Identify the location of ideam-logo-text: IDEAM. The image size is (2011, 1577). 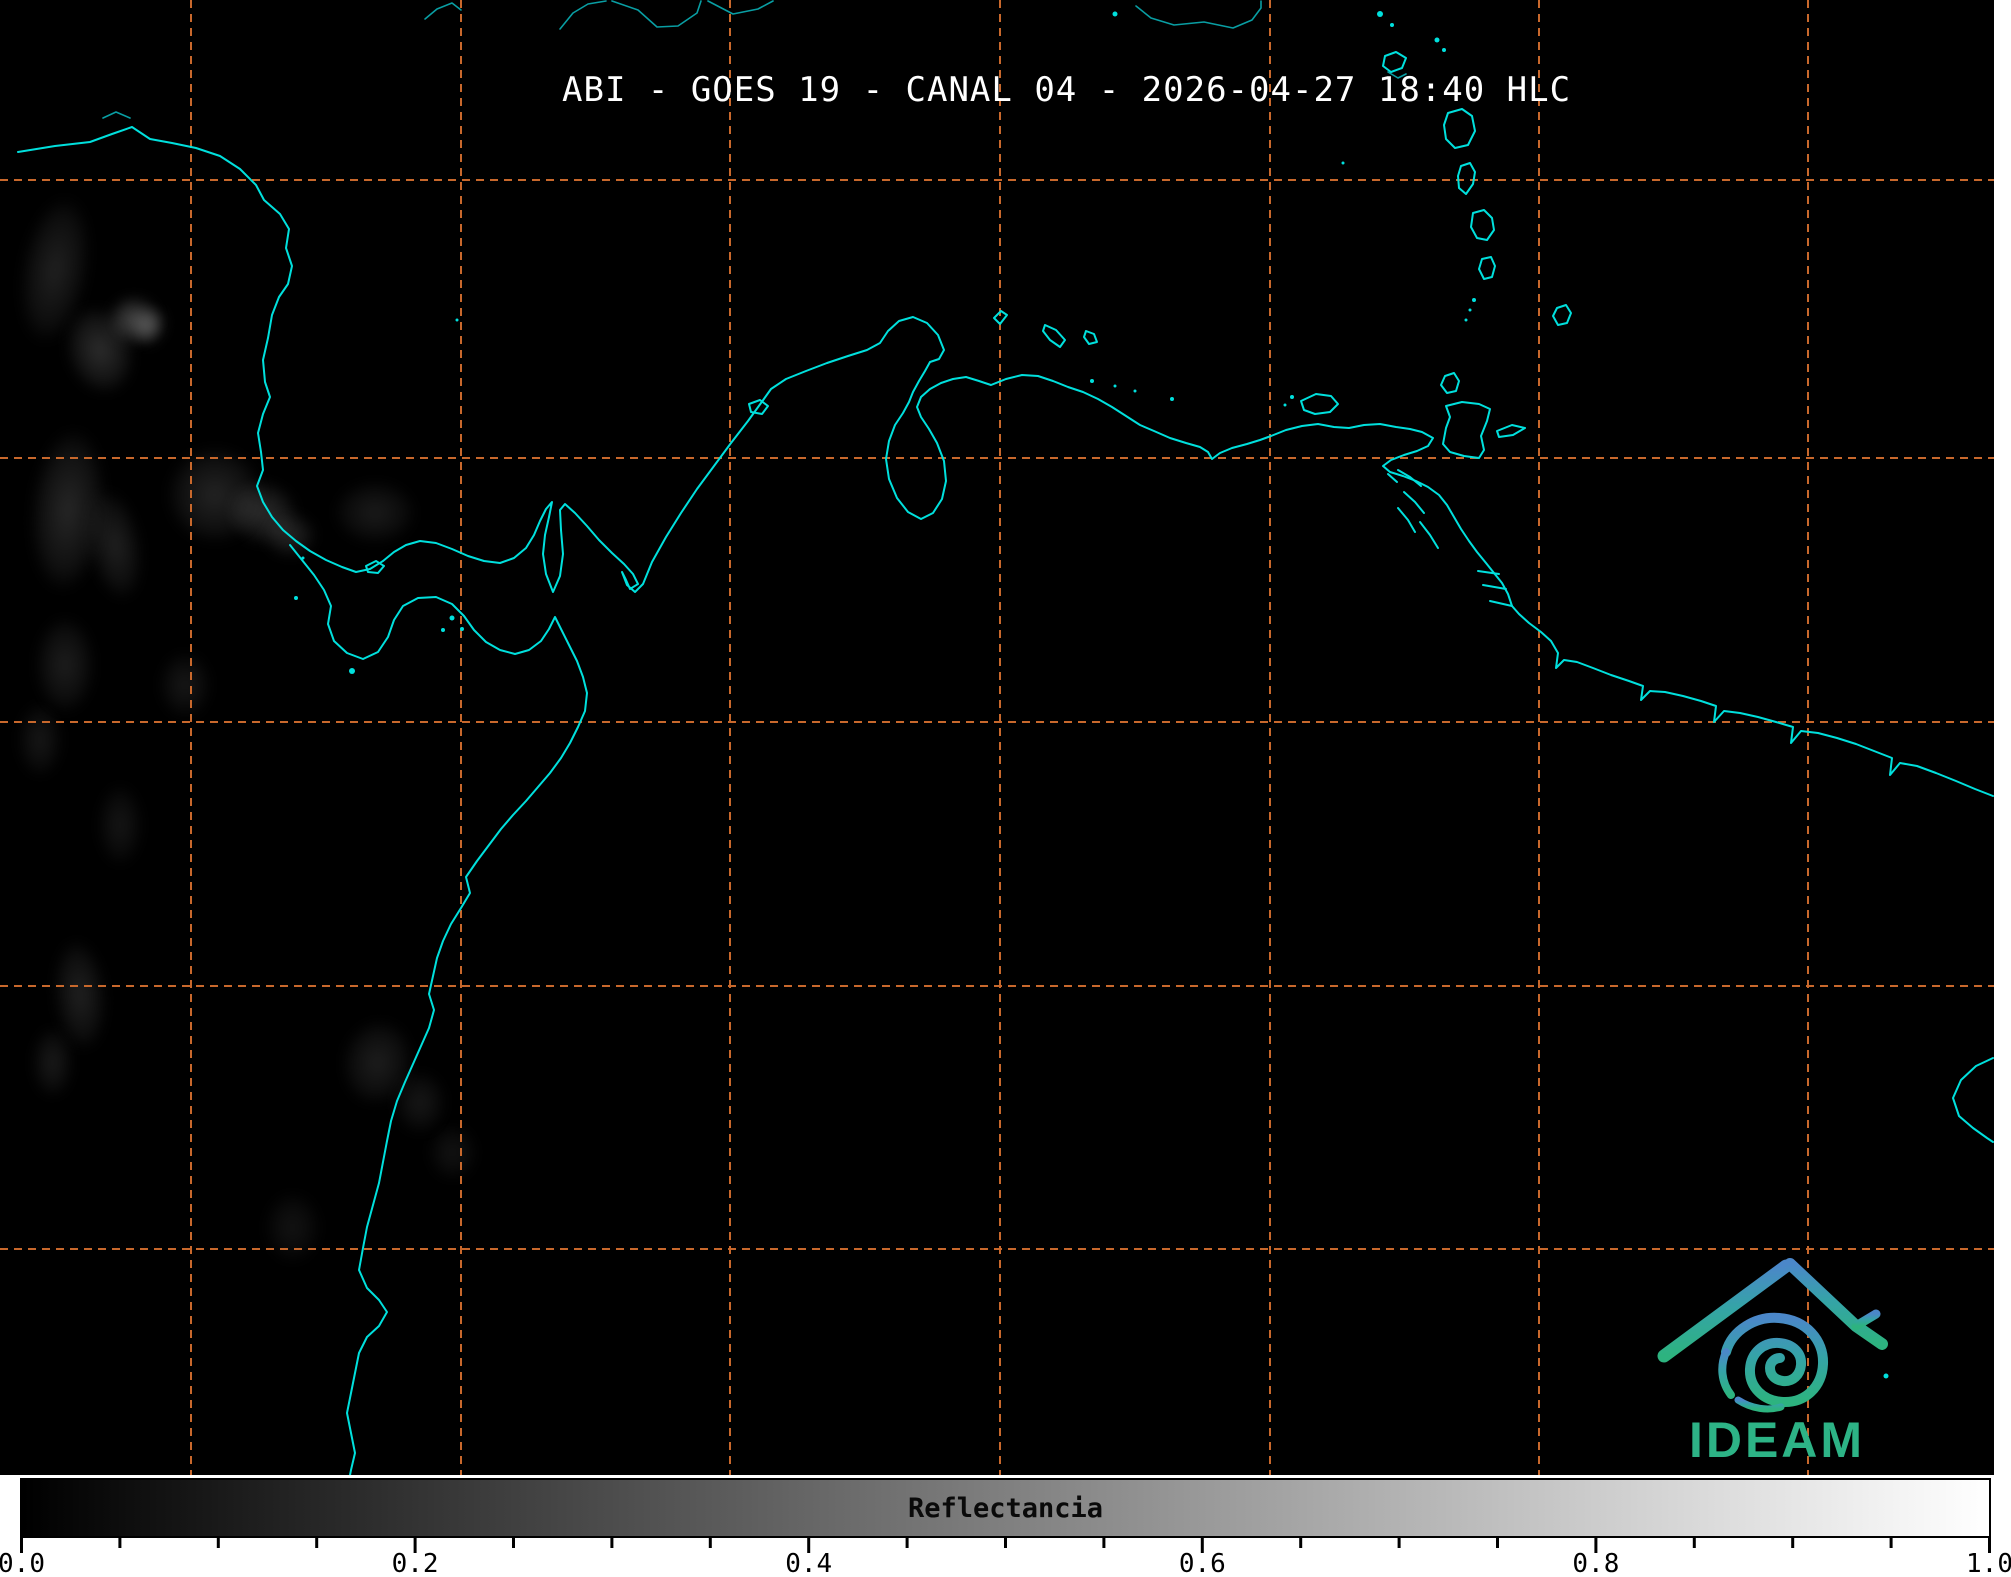
(1777, 1440).